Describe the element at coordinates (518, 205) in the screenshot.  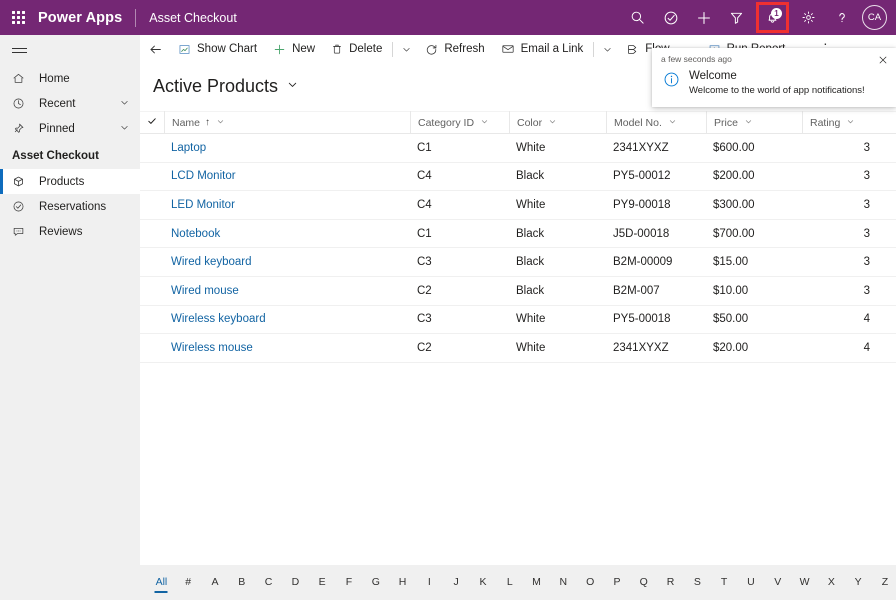
I see `table-row: LED Monitor C4 White PY9-00018 $300.00 3` at that location.